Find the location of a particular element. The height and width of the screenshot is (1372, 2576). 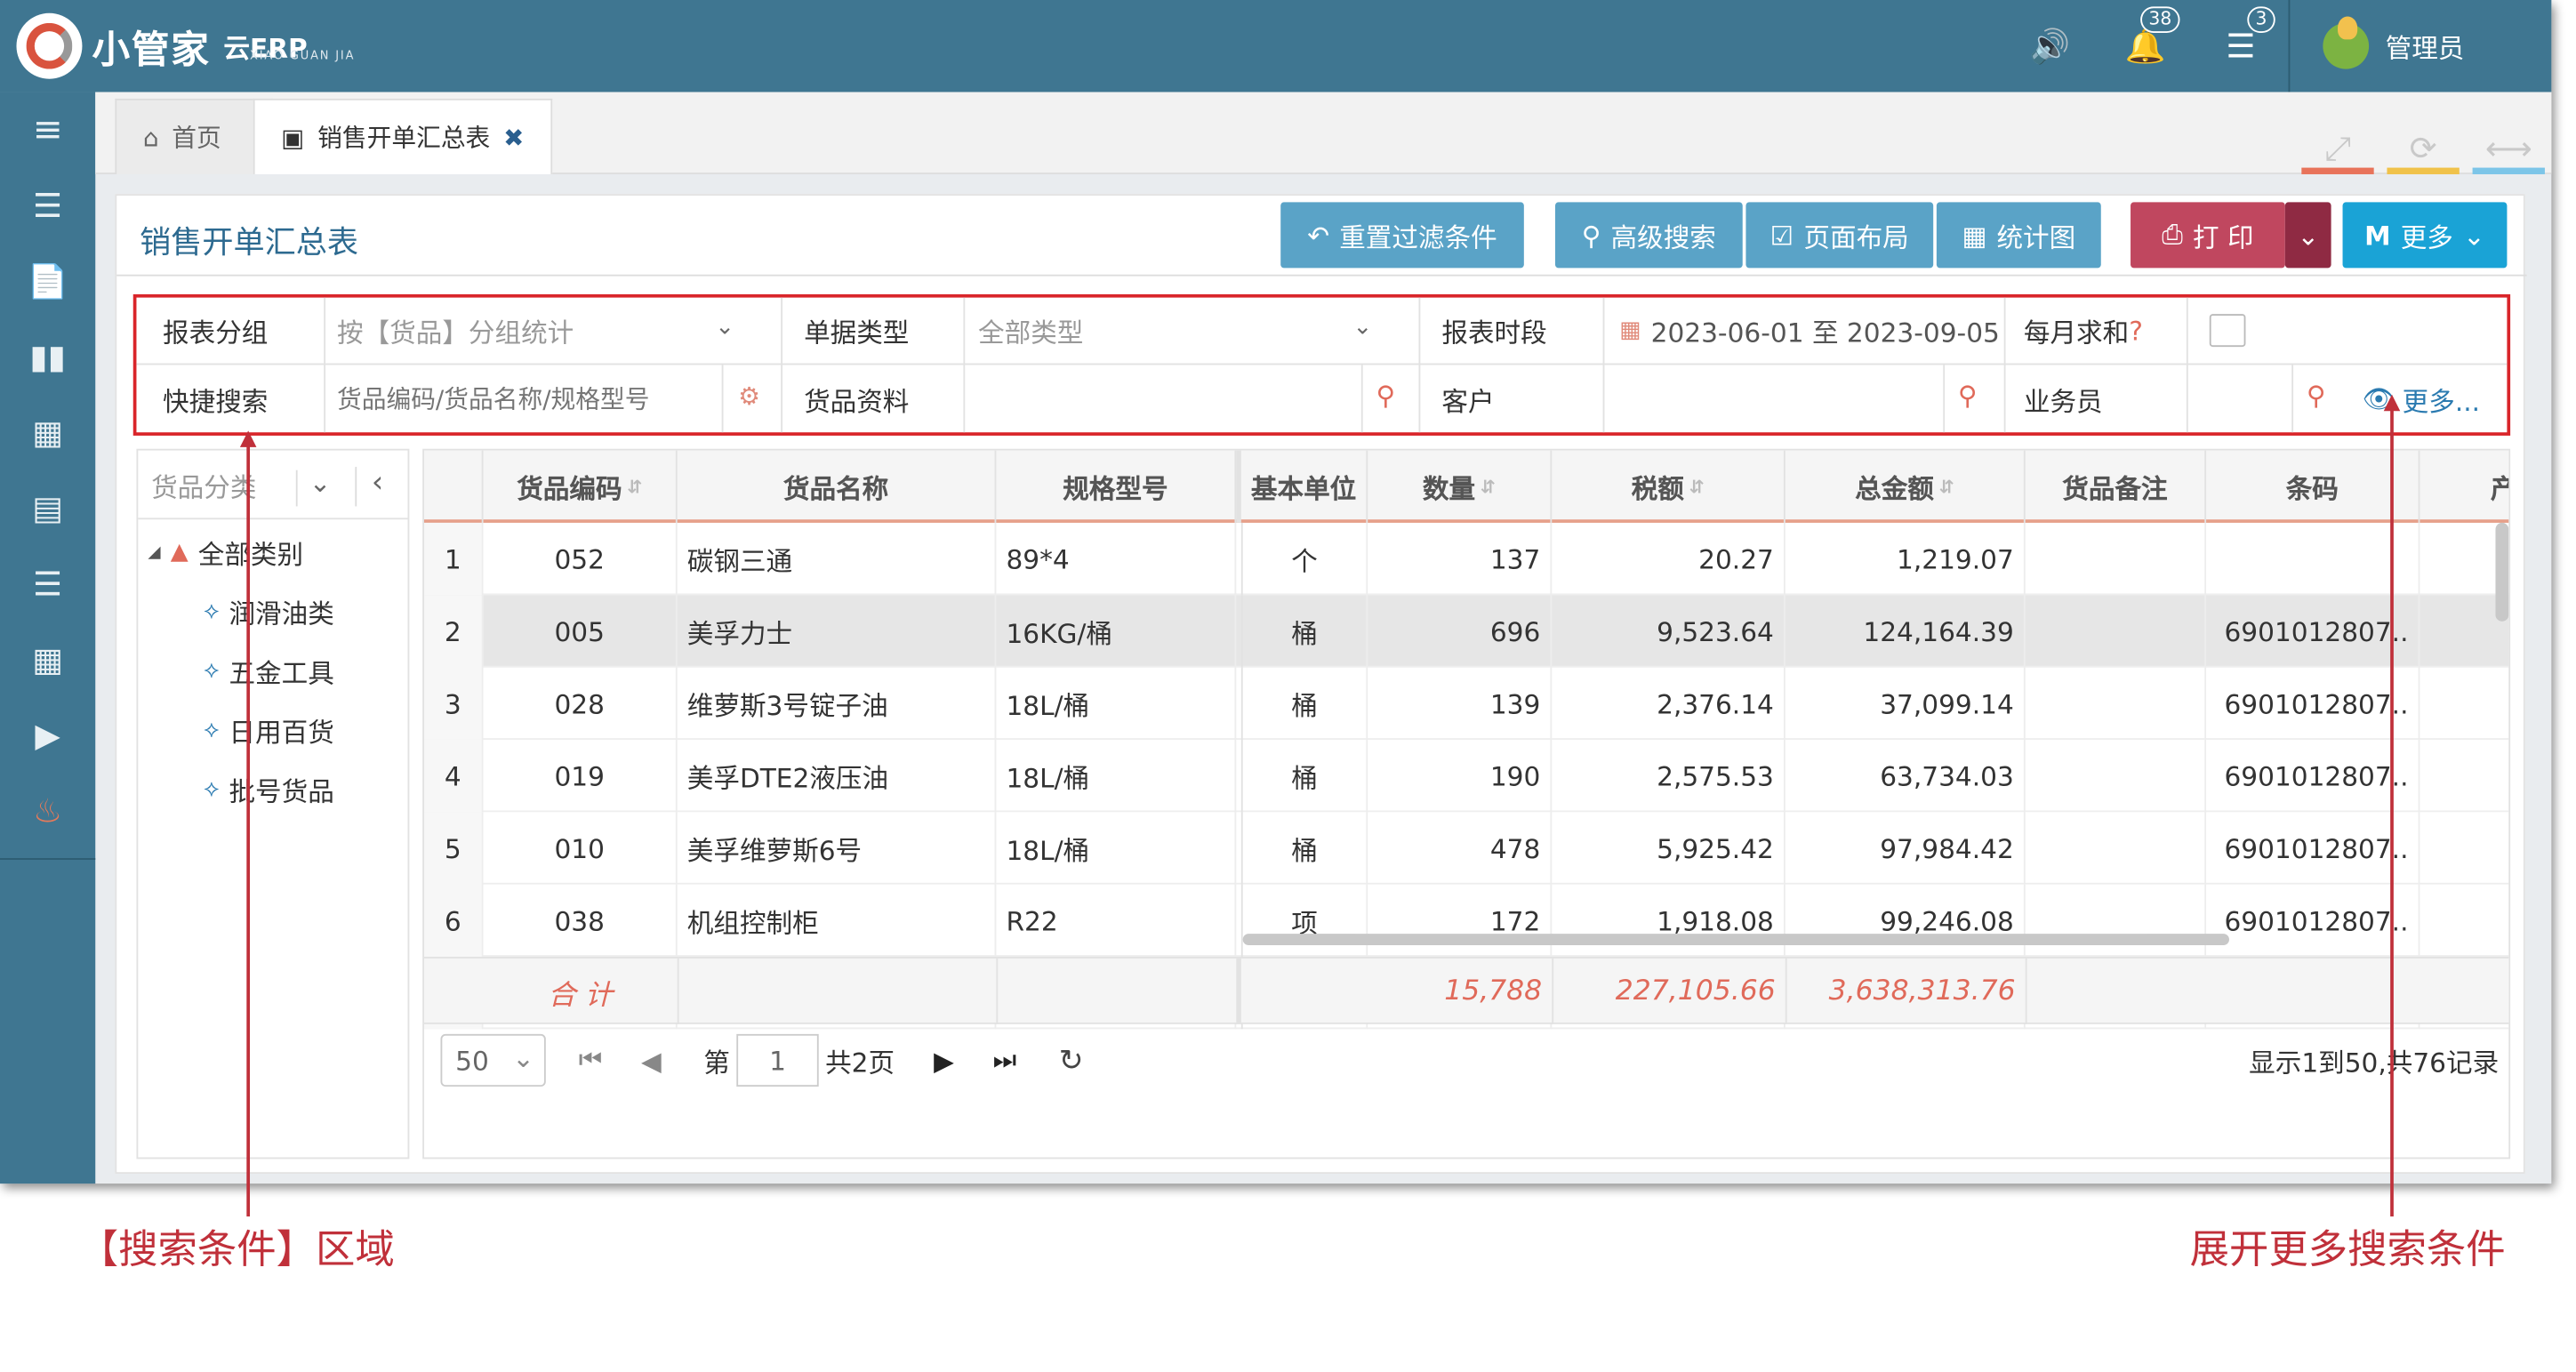

salesman-input is located at coordinates (2241, 398).